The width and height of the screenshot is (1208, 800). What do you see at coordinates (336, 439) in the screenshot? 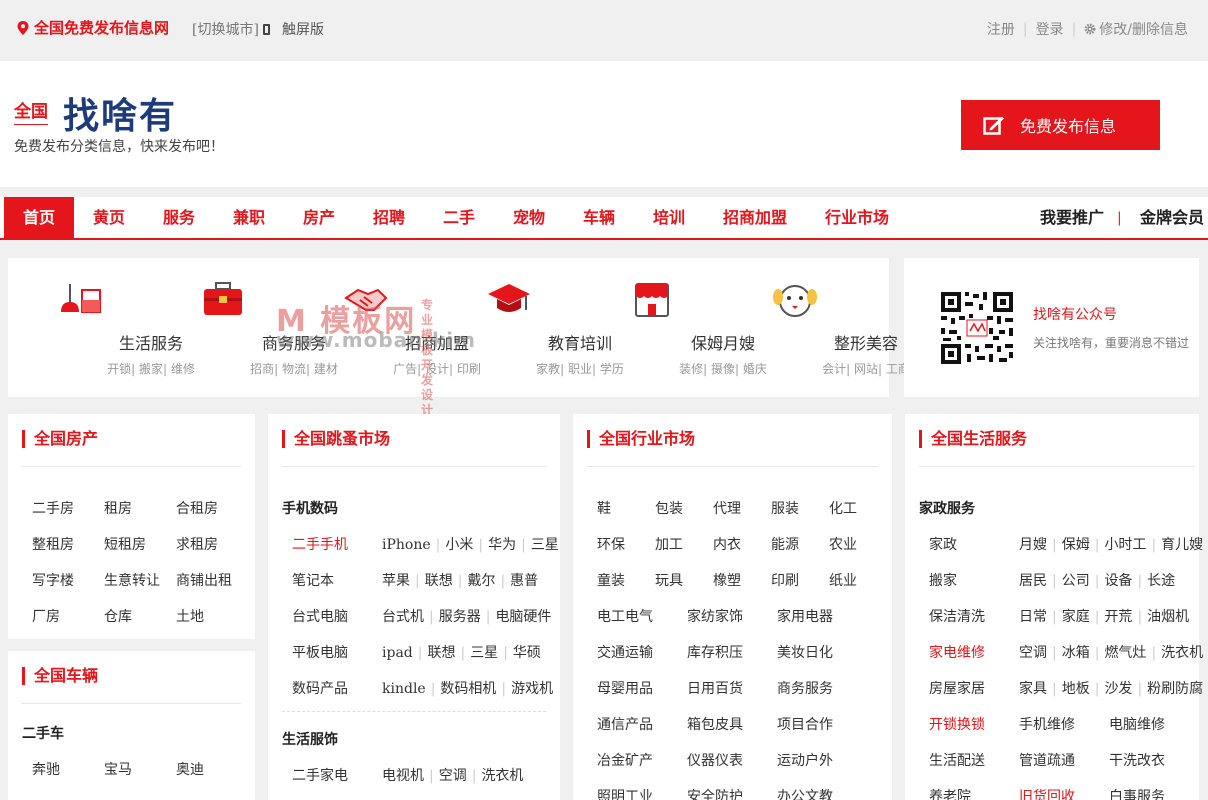
I see `section-title: 全国跳蚤市场` at bounding box center [336, 439].